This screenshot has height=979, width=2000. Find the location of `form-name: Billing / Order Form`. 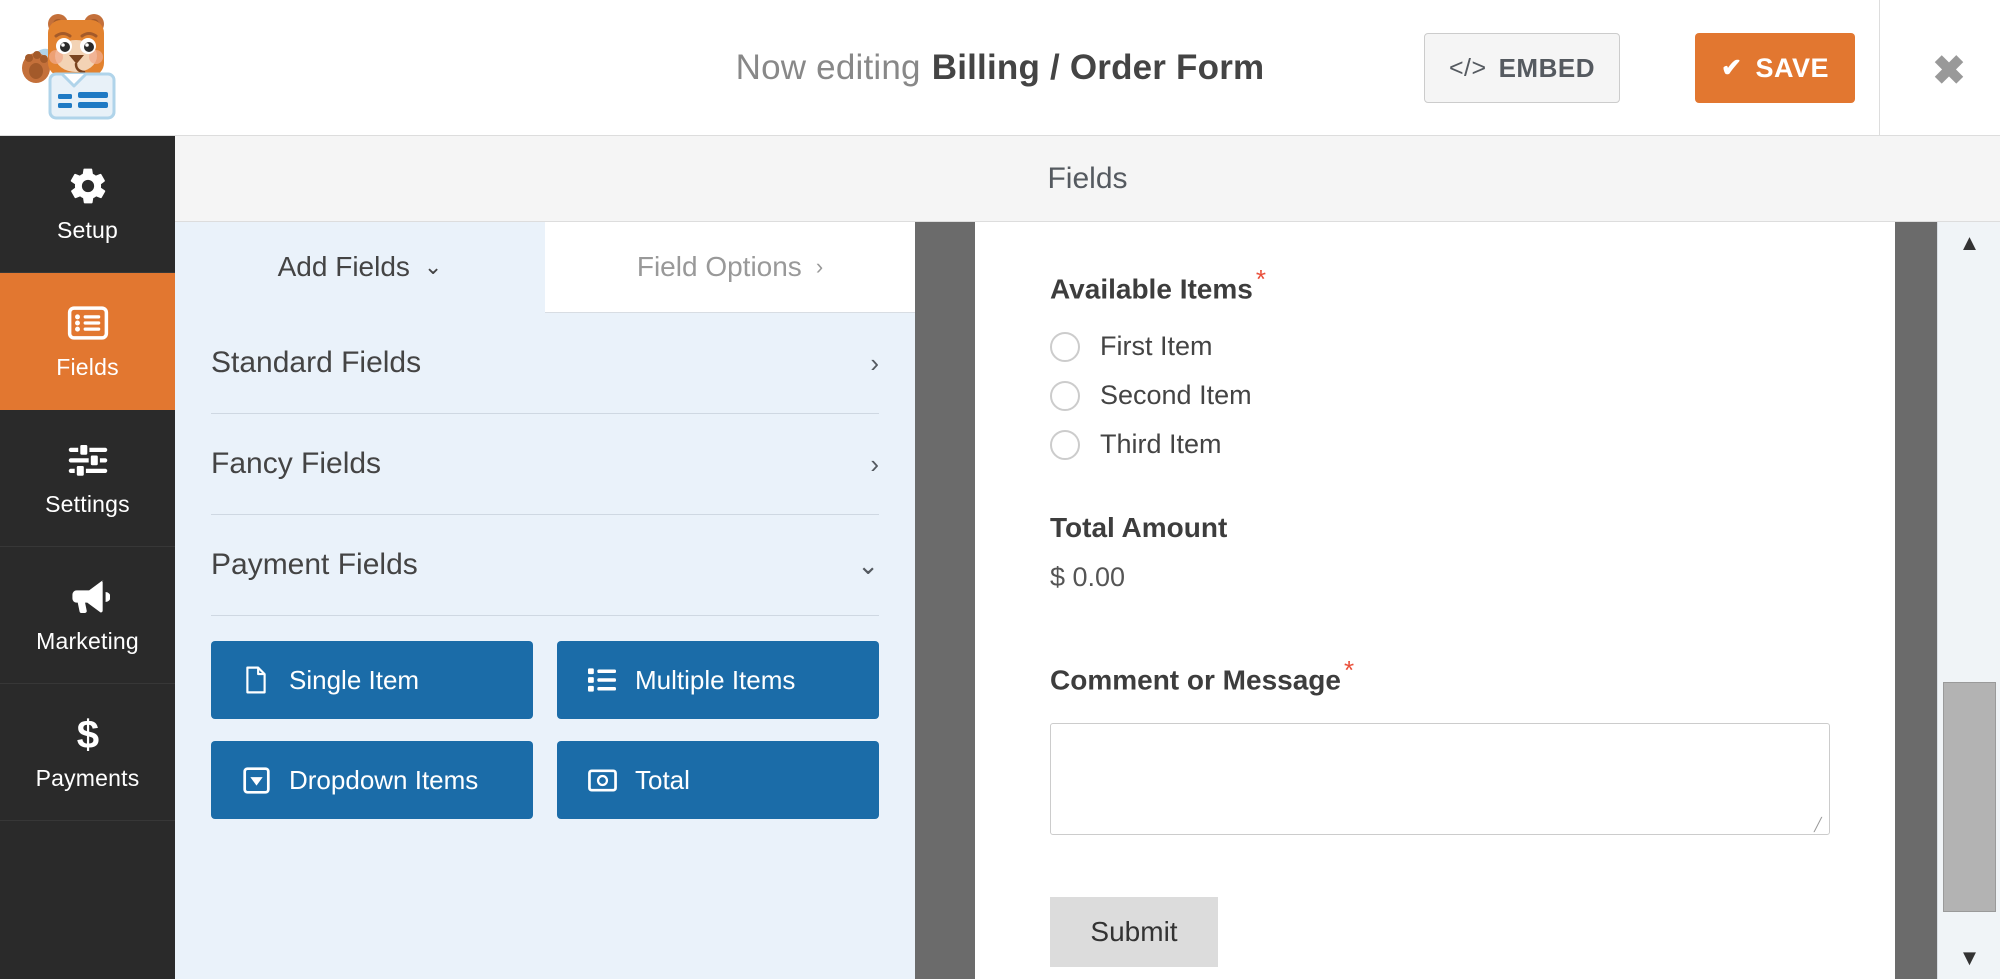

form-name: Billing / Order Form is located at coordinates (1098, 67).